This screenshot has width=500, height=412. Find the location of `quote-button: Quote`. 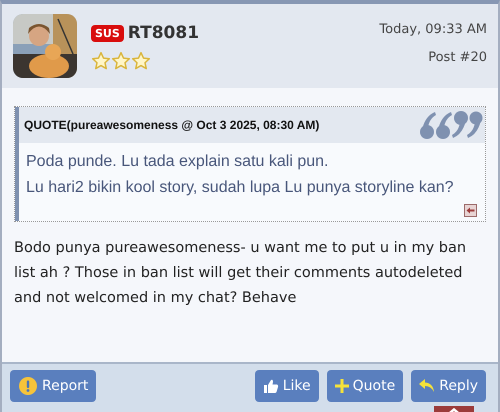

quote-button: Quote is located at coordinates (365, 386).